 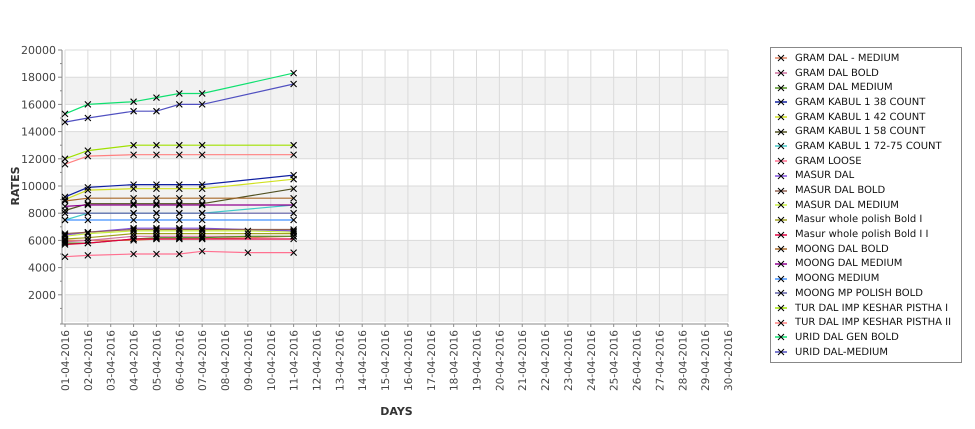 What do you see at coordinates (546, 361) in the screenshot?
I see `tick-label: 22-04-2016` at bounding box center [546, 361].